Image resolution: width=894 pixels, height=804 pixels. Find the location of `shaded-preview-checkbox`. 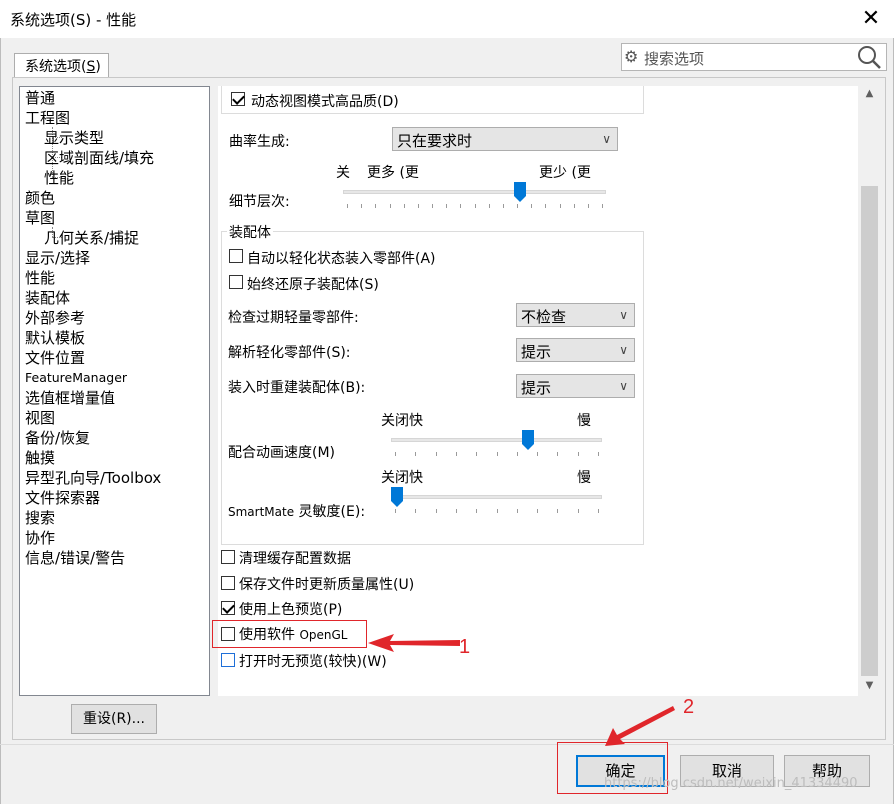

shaded-preview-checkbox is located at coordinates (228, 608).